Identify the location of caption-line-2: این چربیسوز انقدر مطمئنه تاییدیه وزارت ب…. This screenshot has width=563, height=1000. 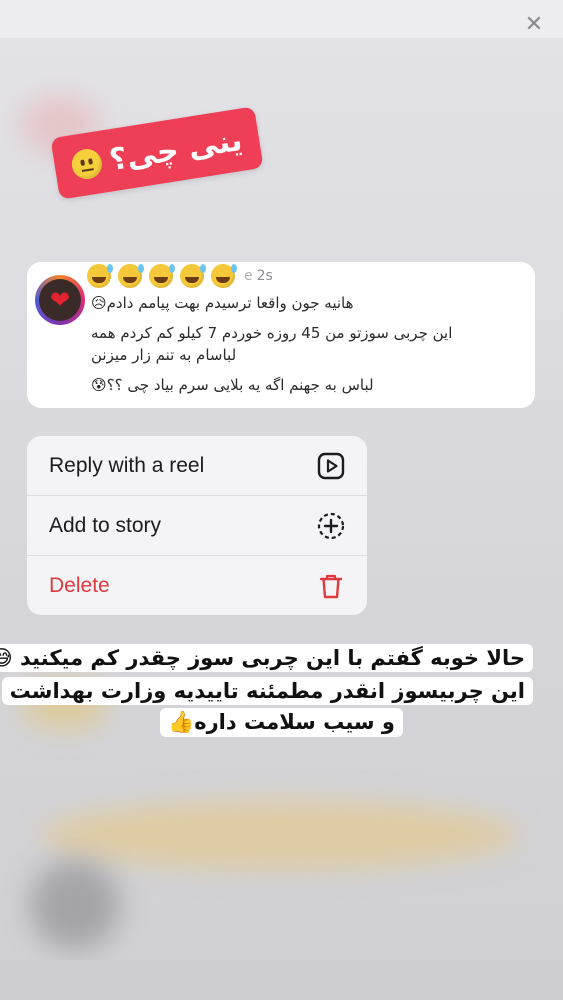
(267, 691).